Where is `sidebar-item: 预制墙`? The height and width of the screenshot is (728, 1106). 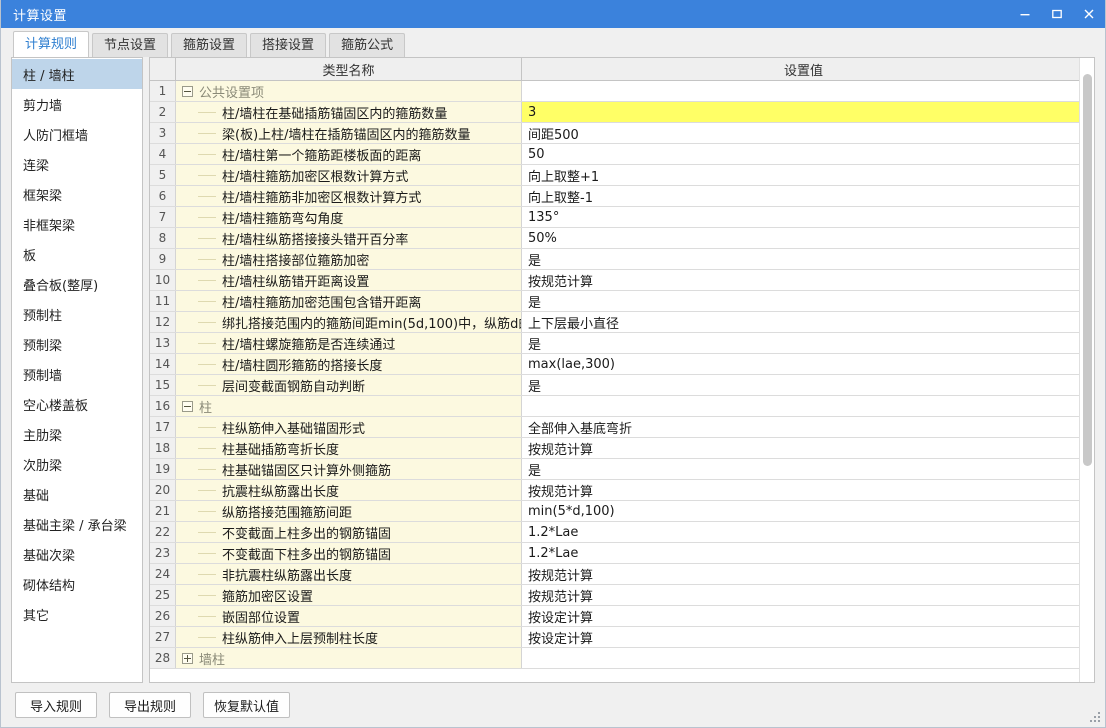
sidebar-item: 预制墙 is located at coordinates (77, 374).